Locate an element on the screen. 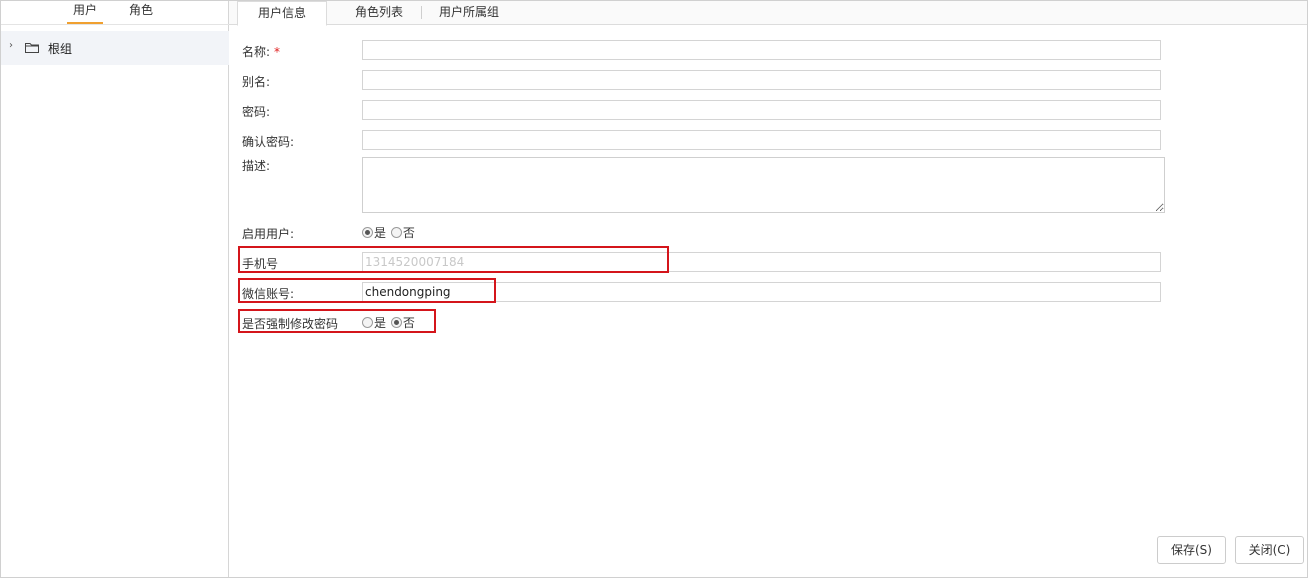 The height and width of the screenshot is (578, 1308). tab-user-info: 用户信息 is located at coordinates (282, 13).